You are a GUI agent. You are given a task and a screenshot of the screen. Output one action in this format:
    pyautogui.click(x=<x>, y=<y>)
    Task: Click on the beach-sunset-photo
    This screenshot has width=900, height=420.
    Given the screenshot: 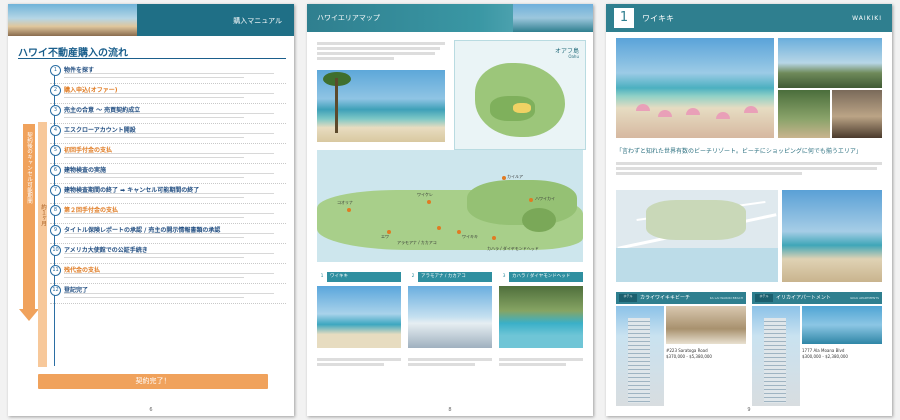 What is the action you would take?
    pyautogui.click(x=832, y=236)
    